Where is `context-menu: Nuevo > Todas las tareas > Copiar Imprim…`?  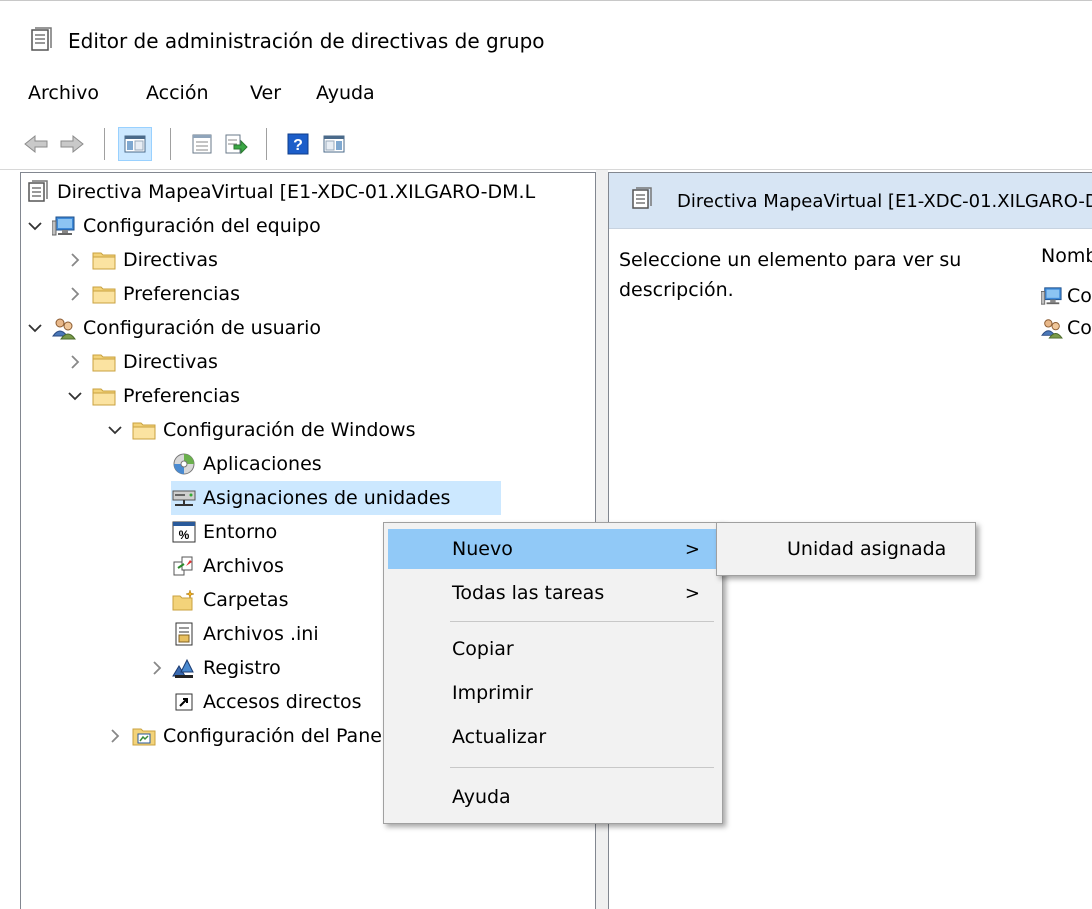
context-menu: Nuevo > Todas las tareas > Copiar Imprim… is located at coordinates (553, 673).